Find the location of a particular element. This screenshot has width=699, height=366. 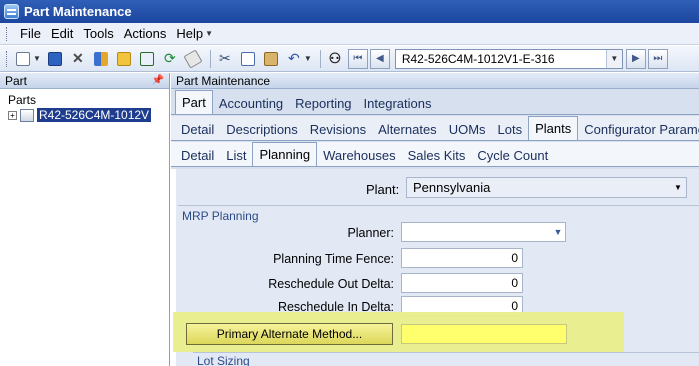

toolbar-separator is located at coordinates (210, 58).